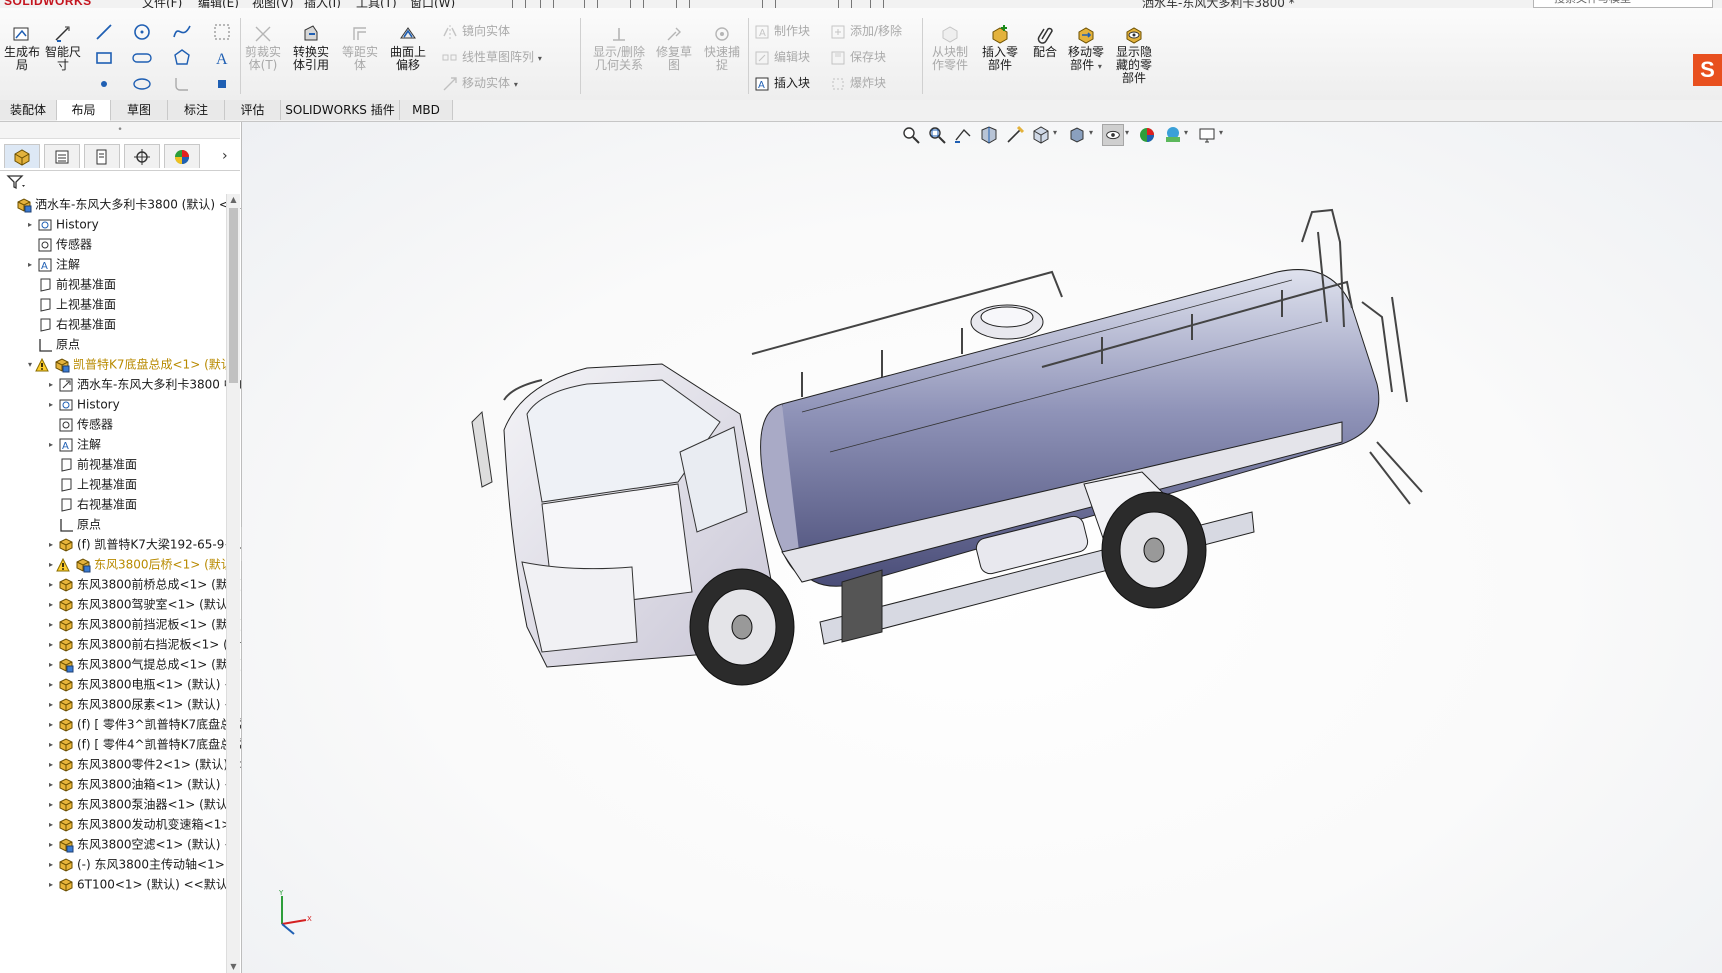  What do you see at coordinates (782, 57) in the screenshot?
I see `edit-block-button: 编辑块` at bounding box center [782, 57].